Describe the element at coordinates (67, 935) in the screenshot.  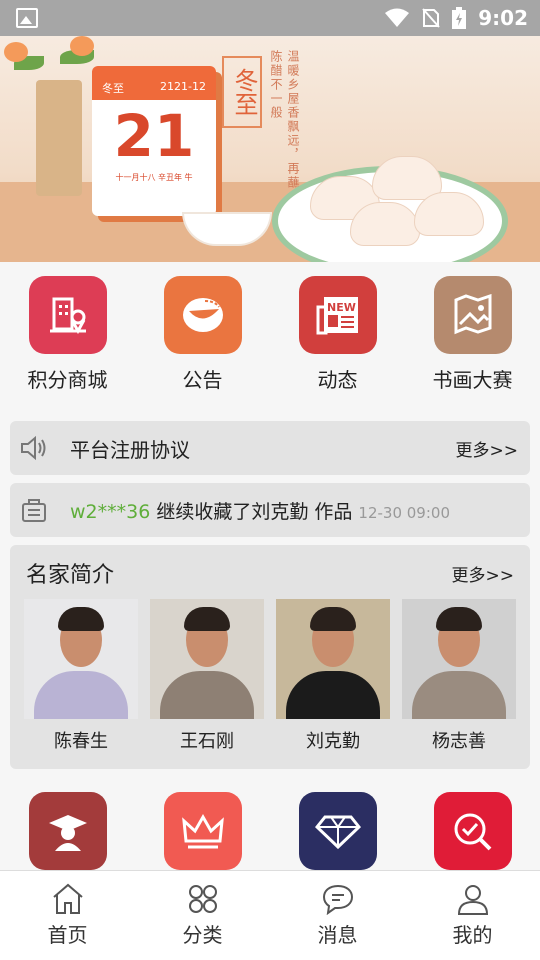
I see `tab-label: 首页` at that location.